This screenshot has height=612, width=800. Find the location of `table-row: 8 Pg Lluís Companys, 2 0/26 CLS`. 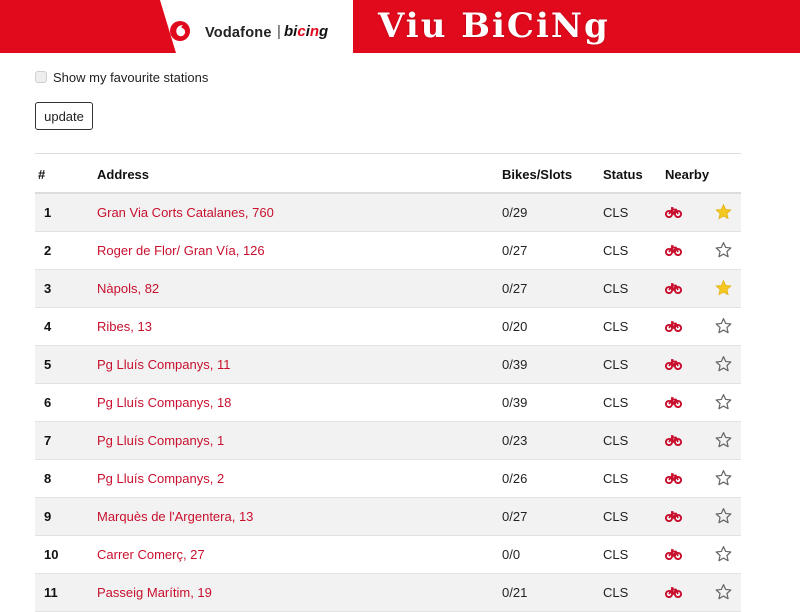

table-row: 8 Pg Lluís Companys, 2 0/26 CLS is located at coordinates (388, 479).